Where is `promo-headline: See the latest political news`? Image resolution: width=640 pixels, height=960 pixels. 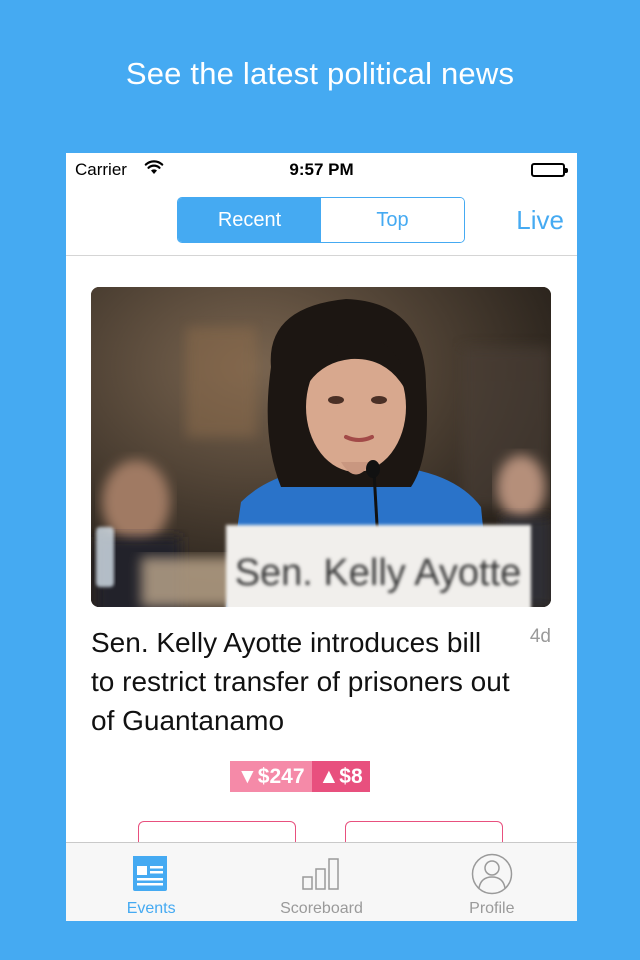 promo-headline: See the latest political news is located at coordinates (320, 73).